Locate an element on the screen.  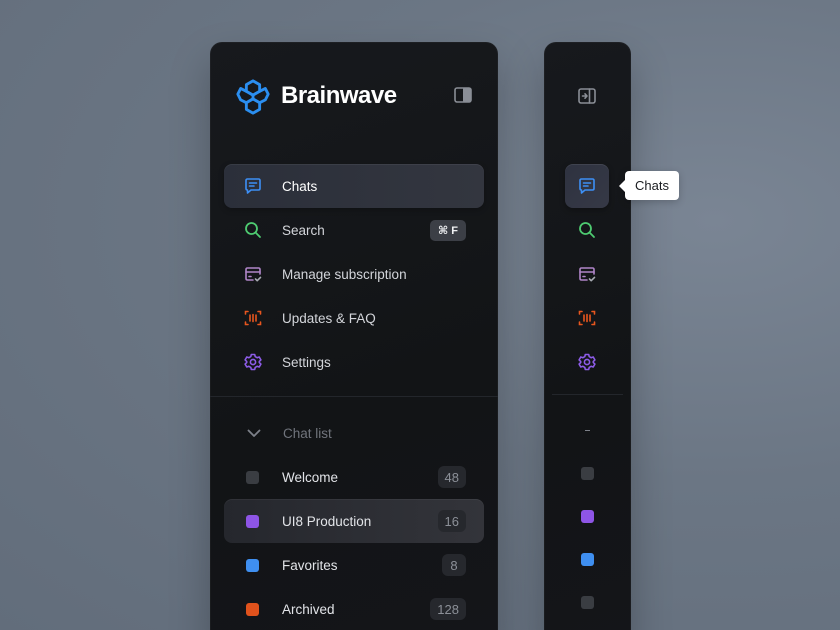
chevron-down-icon is located at coordinates (254, 433).